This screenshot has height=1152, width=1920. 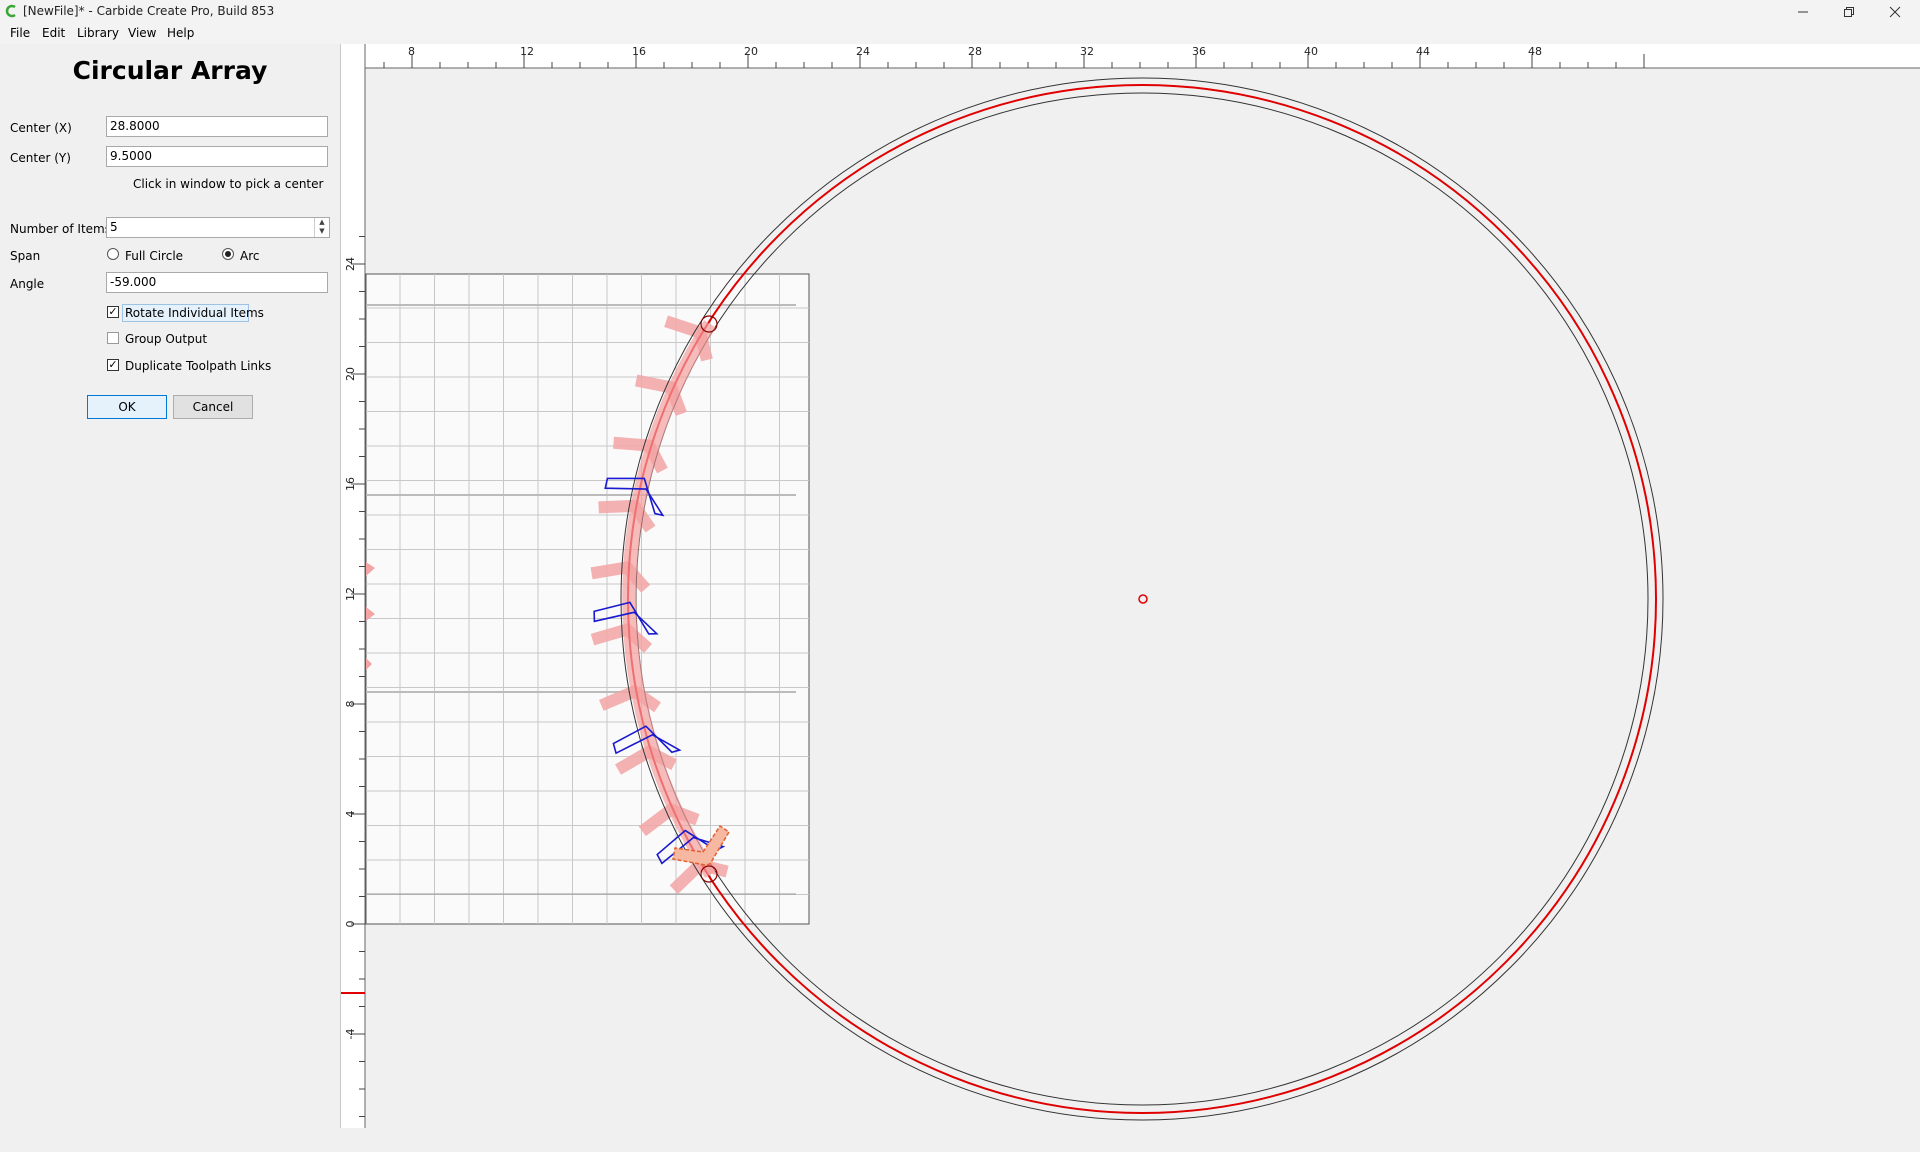 I want to click on arc-label: Arc, so click(x=250, y=256).